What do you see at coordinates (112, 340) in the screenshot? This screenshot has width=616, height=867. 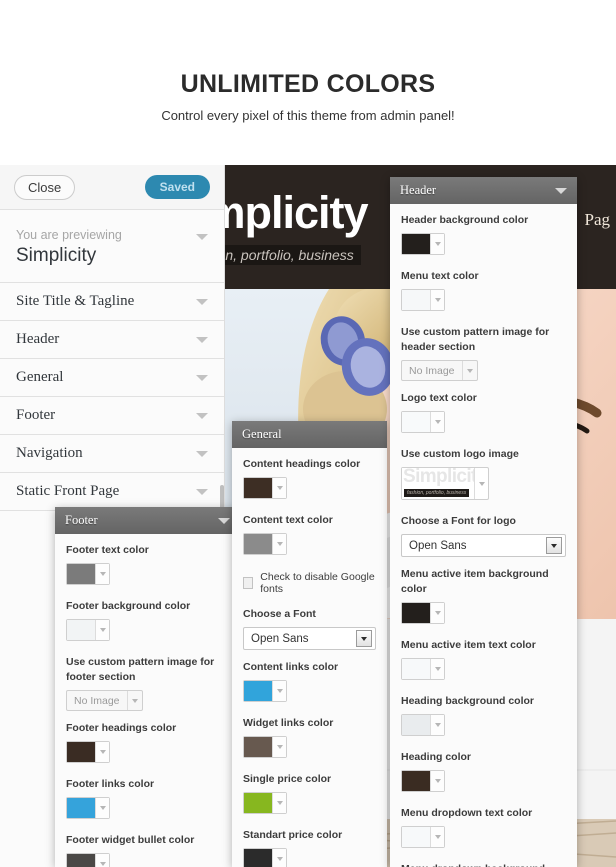 I see `sidebar-item-header: Header` at bounding box center [112, 340].